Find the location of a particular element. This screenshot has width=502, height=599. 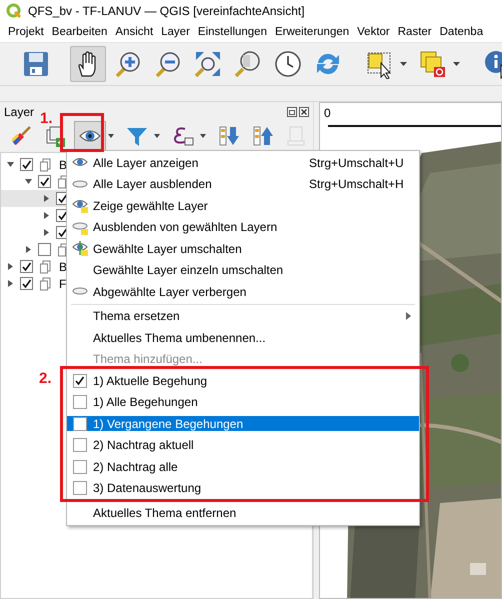

float-icon is located at coordinates (292, 112).